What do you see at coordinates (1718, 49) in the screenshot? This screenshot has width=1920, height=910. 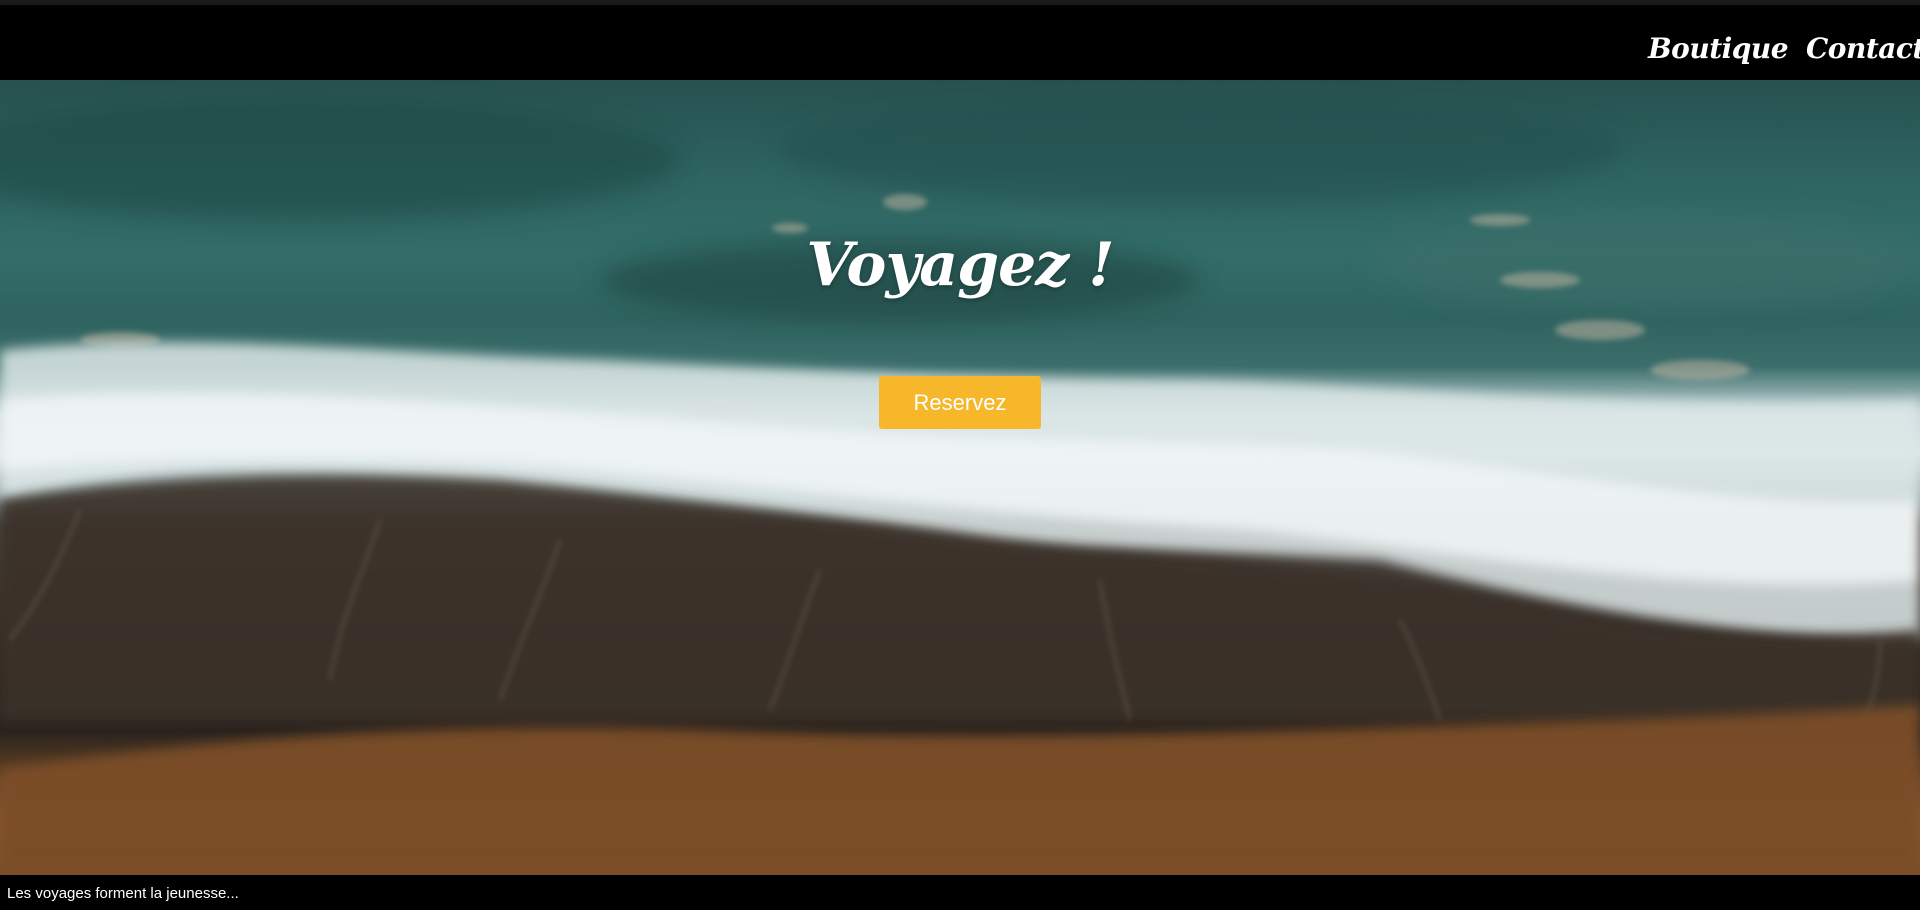 I see `nav-link-boutique: Boutique` at bounding box center [1718, 49].